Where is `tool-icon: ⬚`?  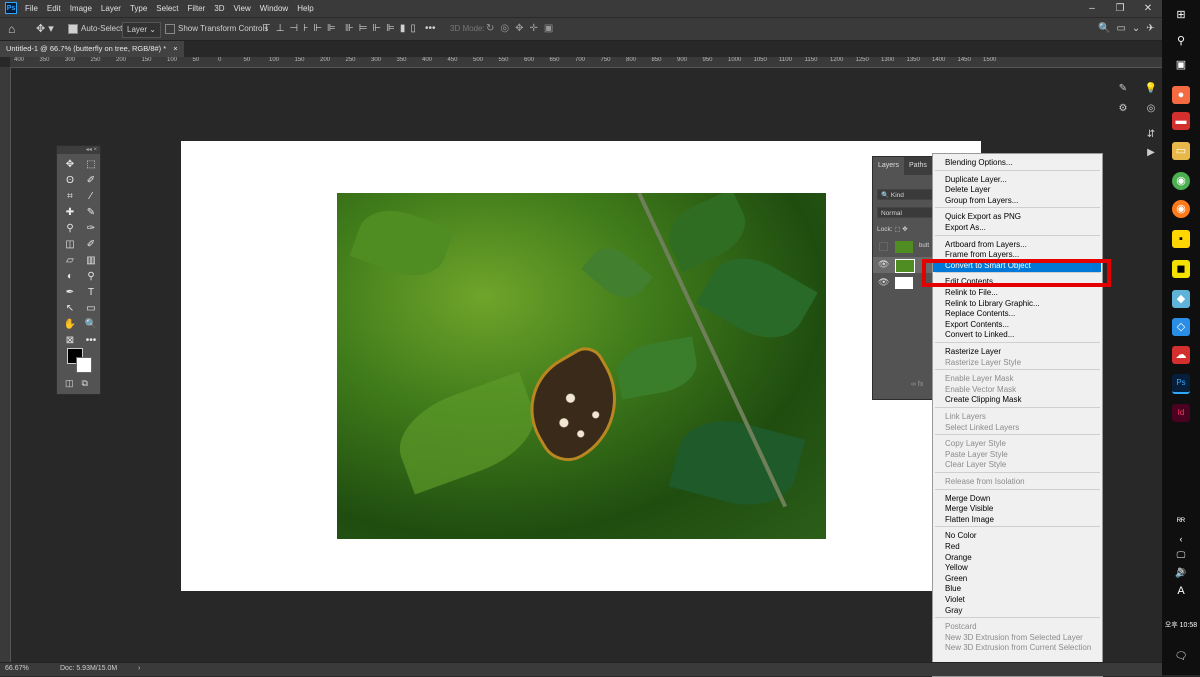 tool-icon: ⬚ is located at coordinates (91, 165).